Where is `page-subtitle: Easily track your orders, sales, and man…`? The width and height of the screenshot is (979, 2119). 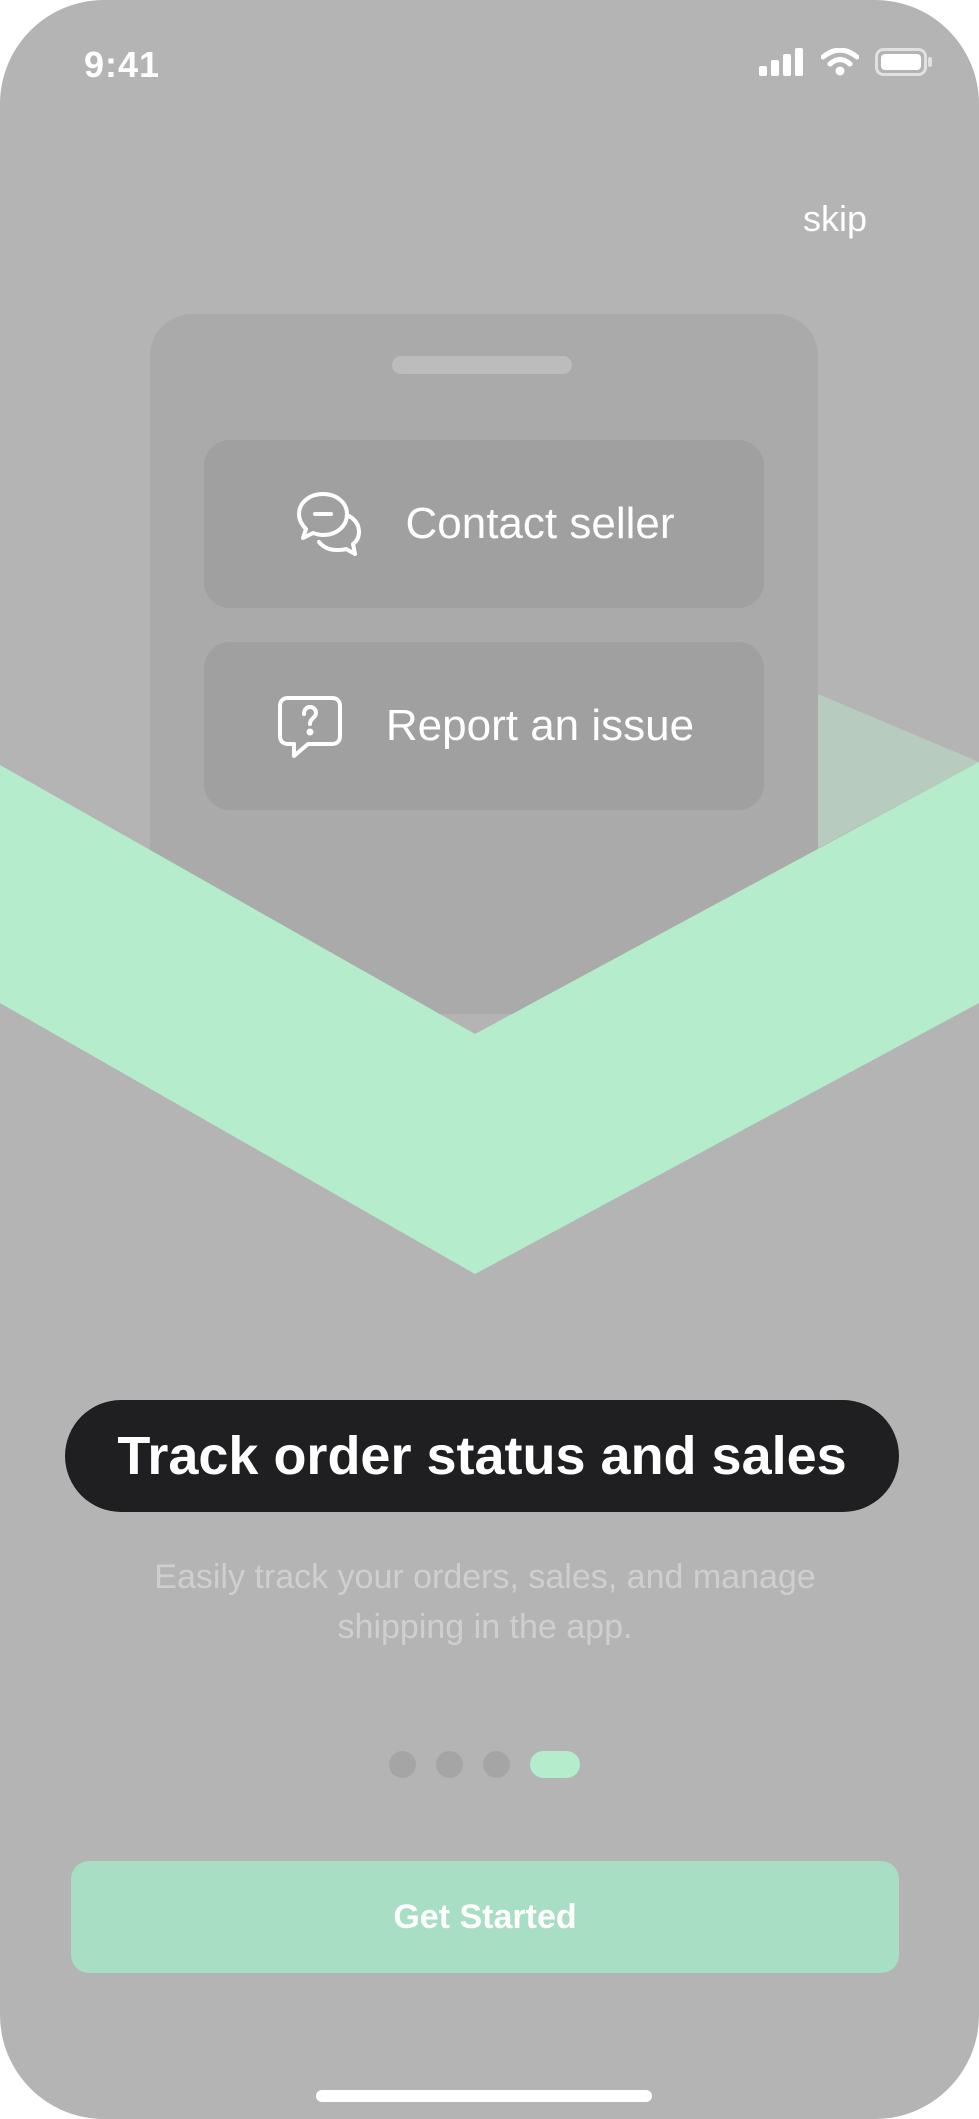 page-subtitle: Easily track your orders, sales, and man… is located at coordinates (485, 1602).